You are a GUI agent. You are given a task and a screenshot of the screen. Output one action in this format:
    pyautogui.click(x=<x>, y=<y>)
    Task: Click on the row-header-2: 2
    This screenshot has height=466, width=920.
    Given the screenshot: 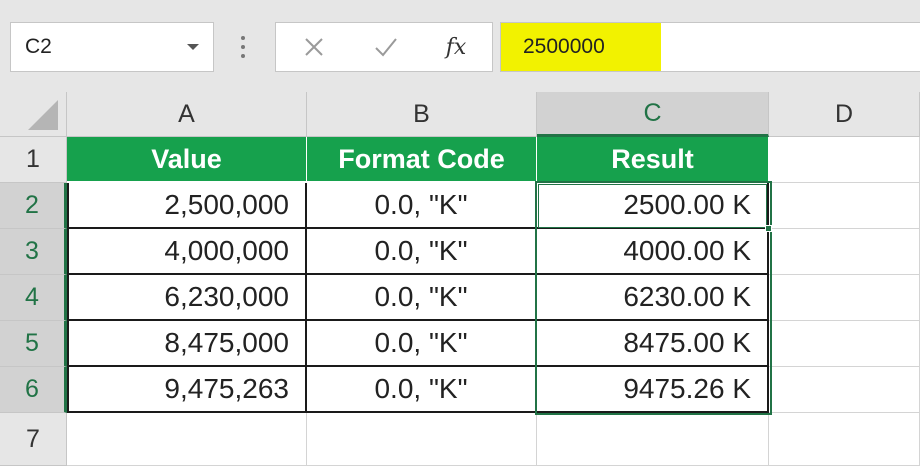 What is the action you would take?
    pyautogui.click(x=33, y=206)
    